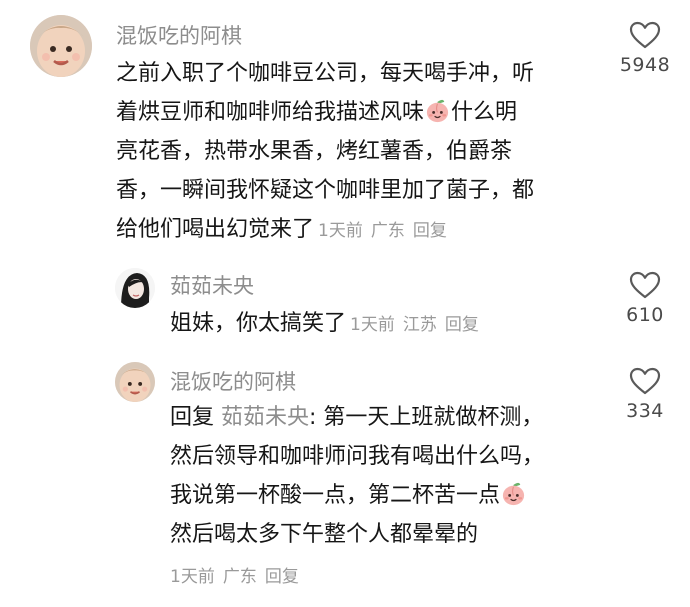  Describe the element at coordinates (212, 285) in the screenshot. I see `username: 茹茹未央` at that location.